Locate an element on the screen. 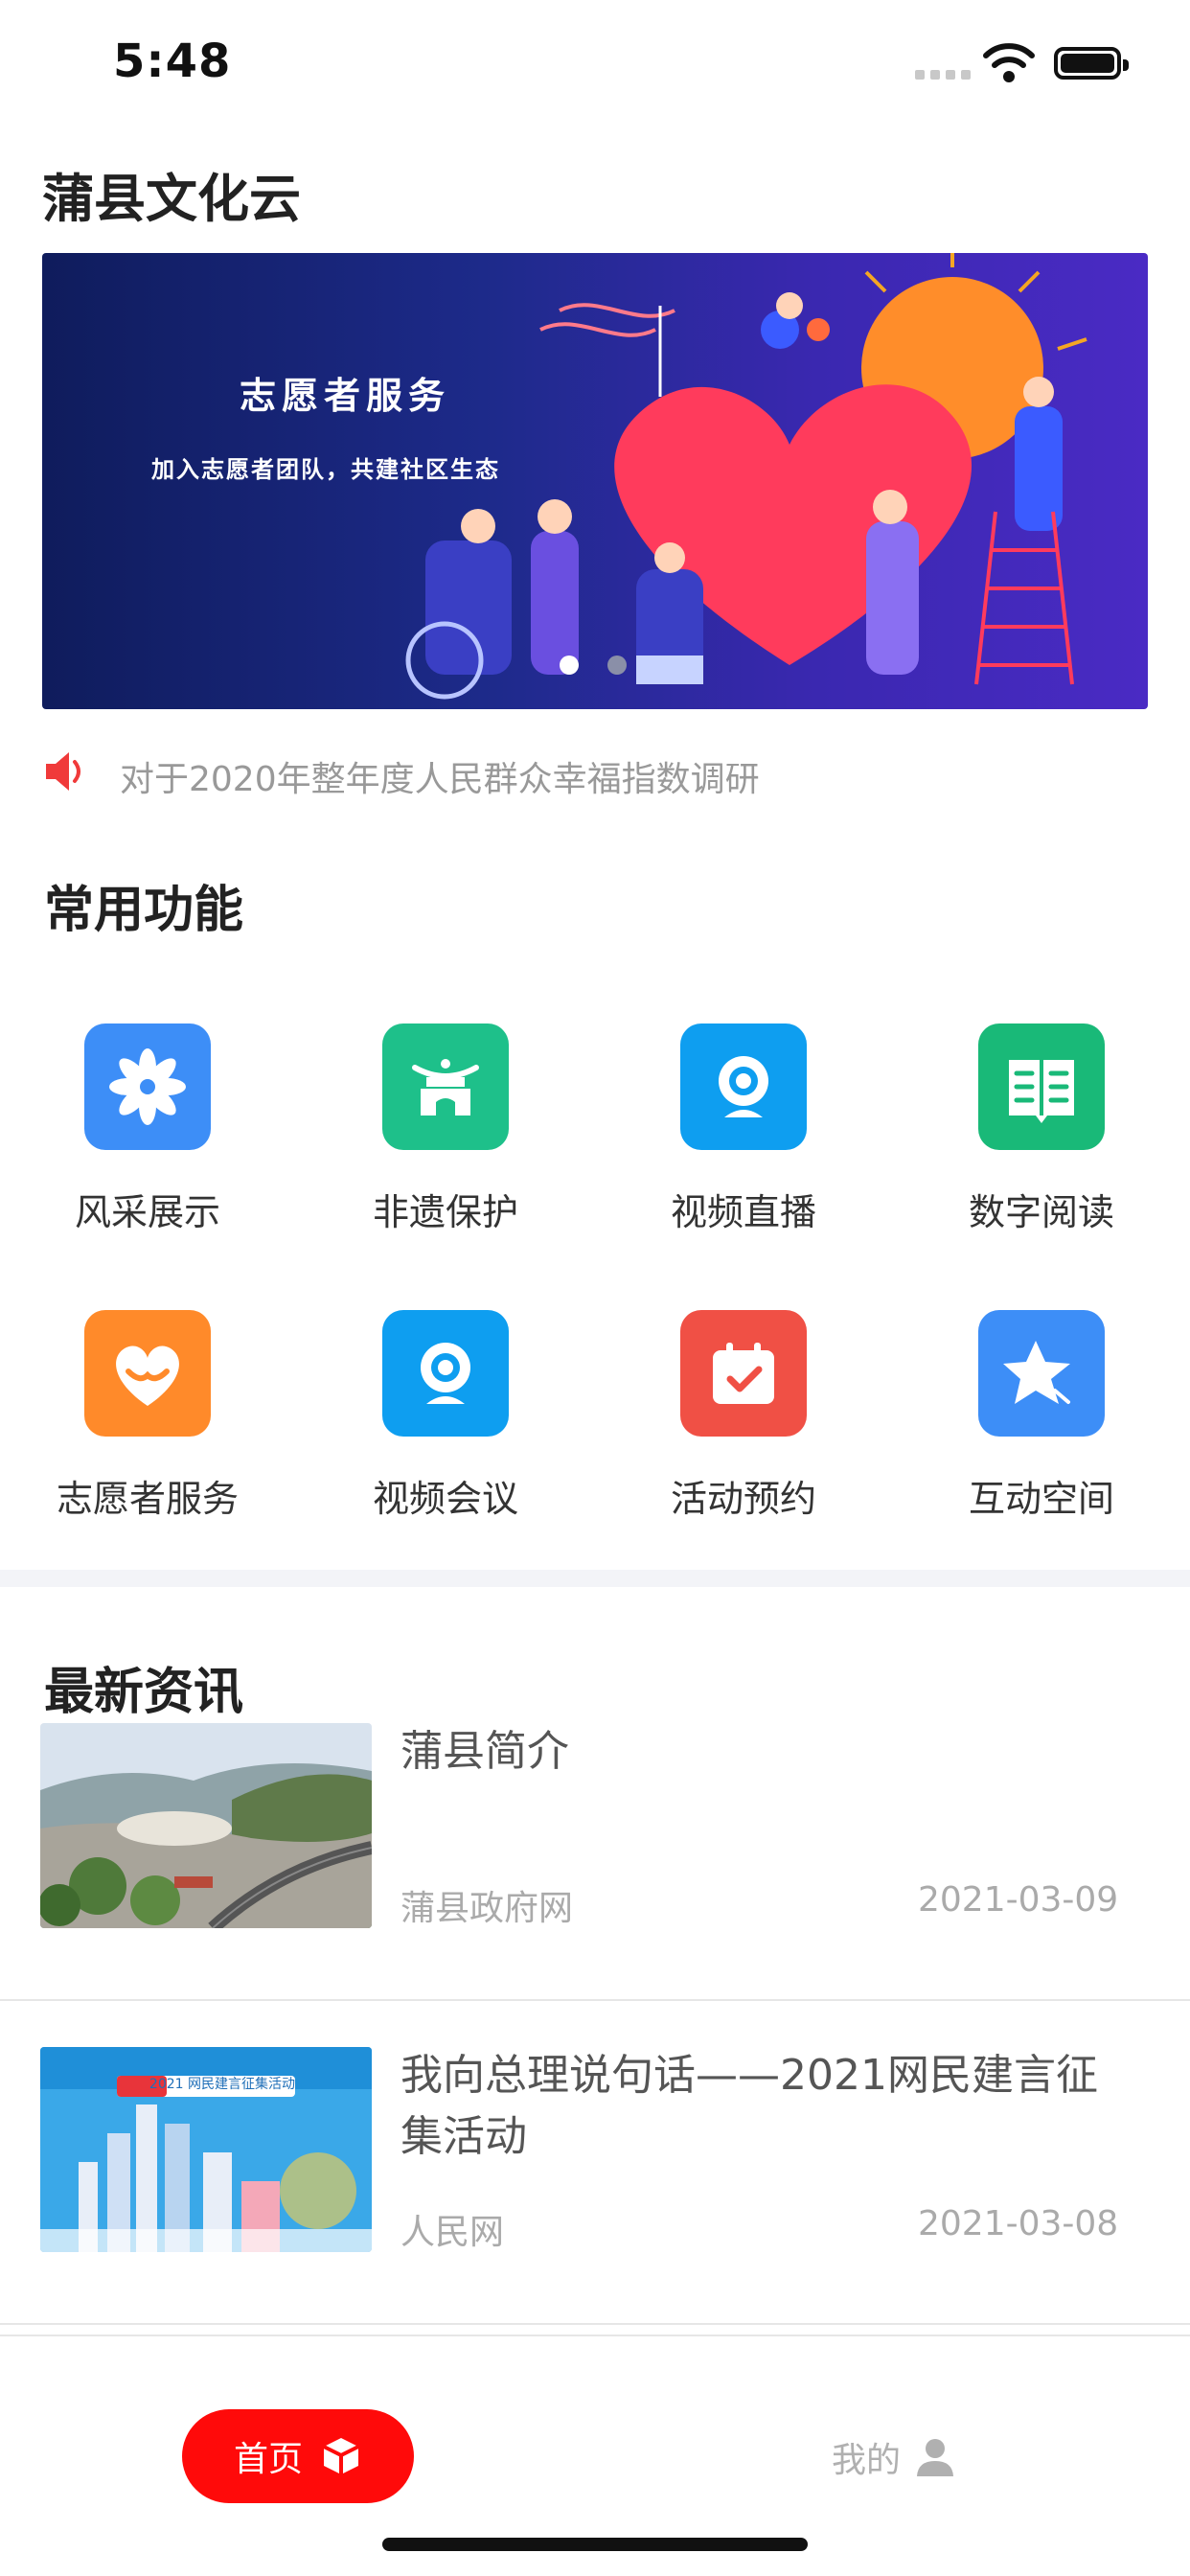 This screenshot has width=1190, height=2576. heart-hands-icon is located at coordinates (148, 1373).